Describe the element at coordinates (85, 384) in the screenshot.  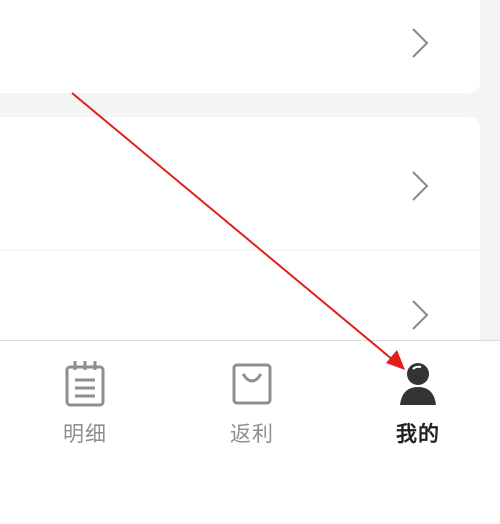
I see `notepad-icon` at that location.